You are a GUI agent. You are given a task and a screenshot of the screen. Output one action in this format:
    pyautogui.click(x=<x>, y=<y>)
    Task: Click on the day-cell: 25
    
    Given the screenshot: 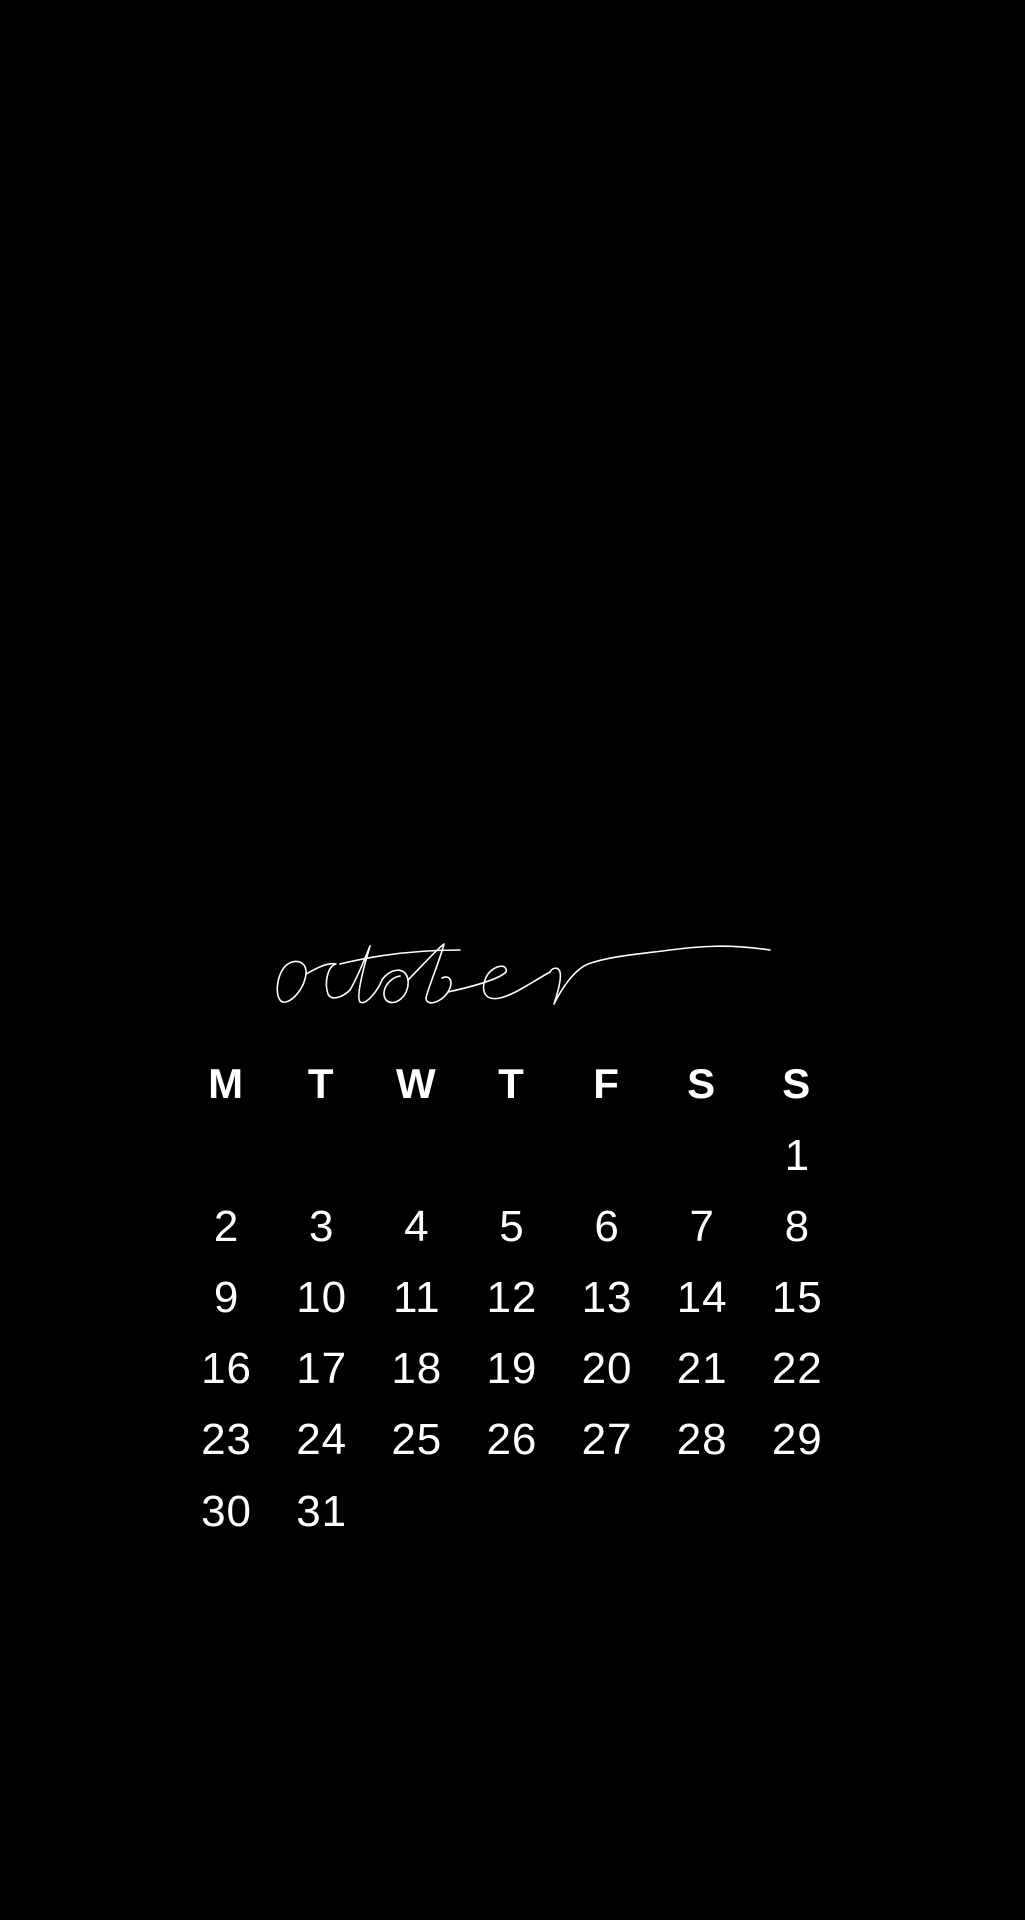 What is the action you would take?
    pyautogui.click(x=417, y=1440)
    